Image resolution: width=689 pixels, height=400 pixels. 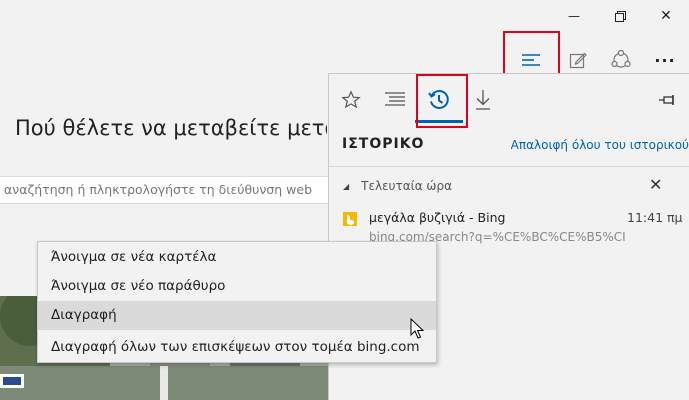 I want to click on favorites-icon, so click(x=351, y=99).